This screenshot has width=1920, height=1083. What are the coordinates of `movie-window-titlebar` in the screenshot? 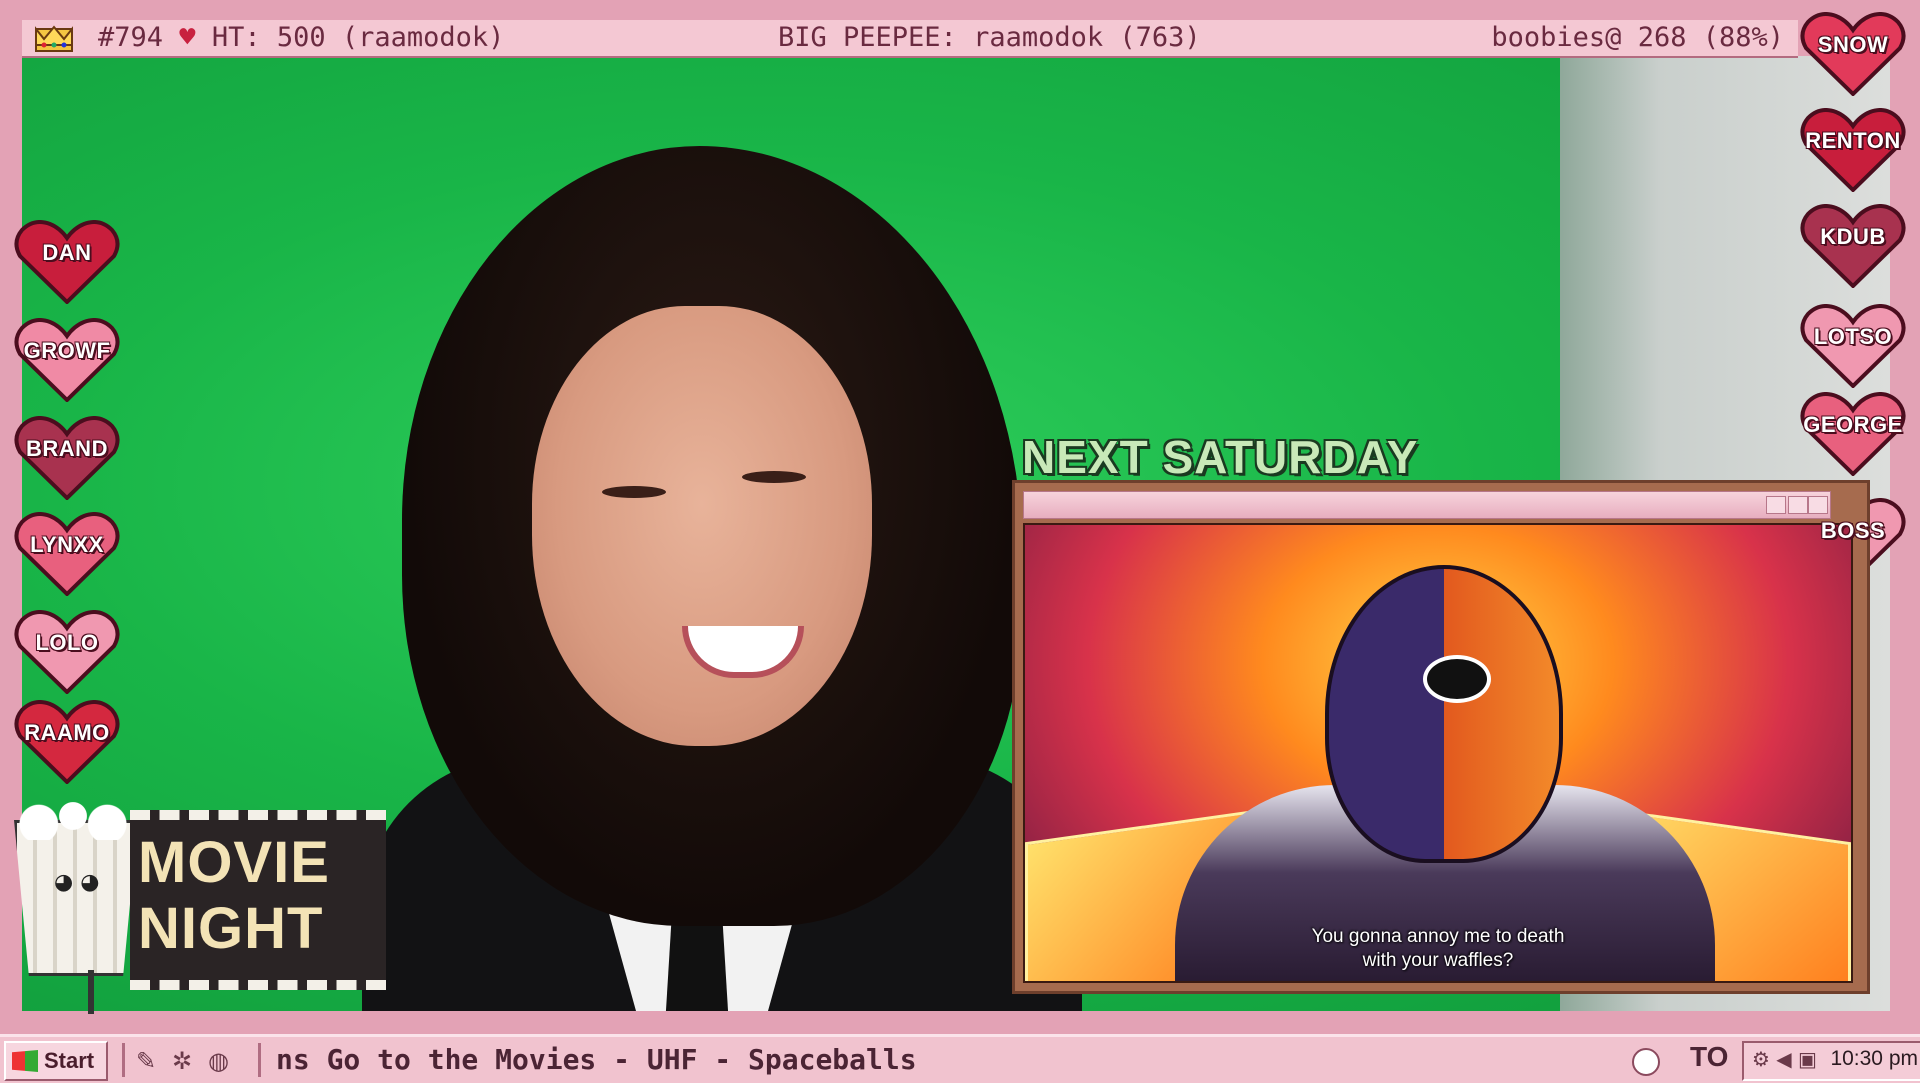 It's located at (1427, 505).